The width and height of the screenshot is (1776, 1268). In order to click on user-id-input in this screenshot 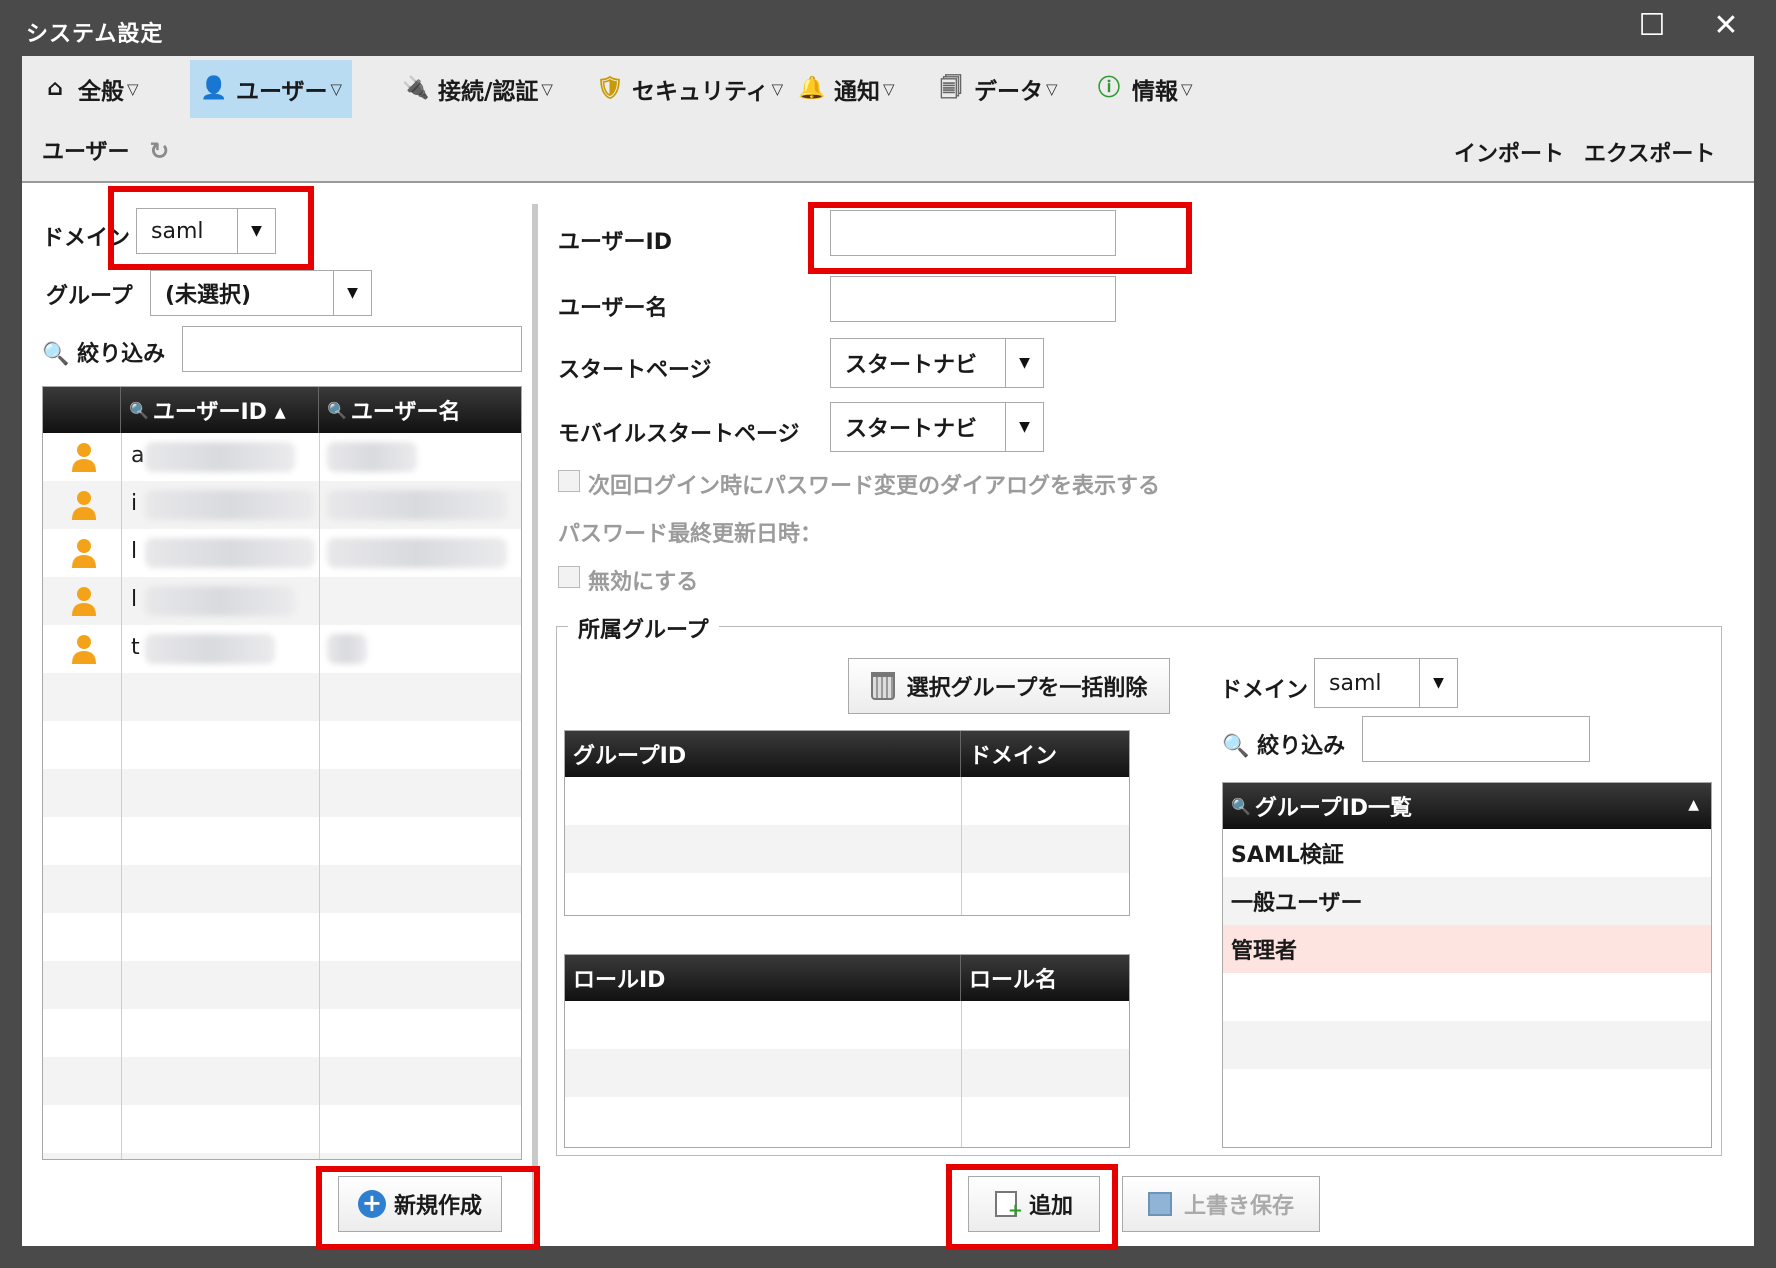, I will do `click(973, 233)`.